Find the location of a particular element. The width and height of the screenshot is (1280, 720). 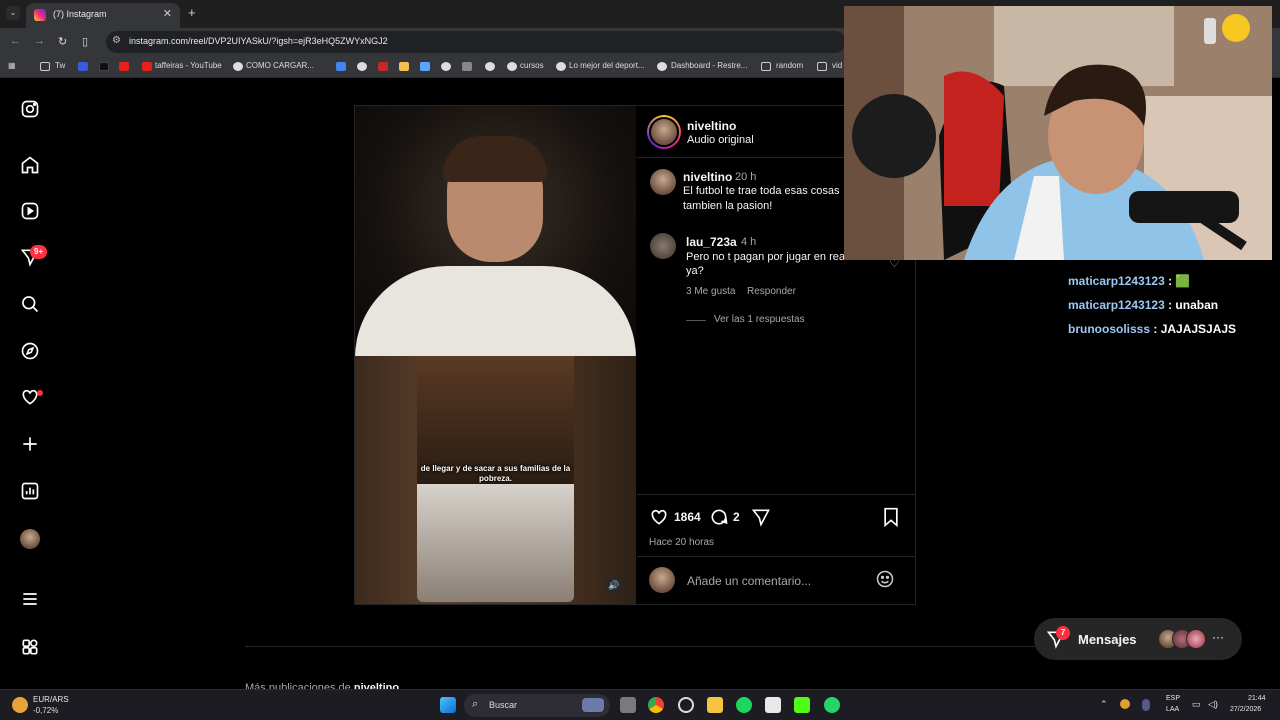

whatsapp-icon is located at coordinates (832, 705).